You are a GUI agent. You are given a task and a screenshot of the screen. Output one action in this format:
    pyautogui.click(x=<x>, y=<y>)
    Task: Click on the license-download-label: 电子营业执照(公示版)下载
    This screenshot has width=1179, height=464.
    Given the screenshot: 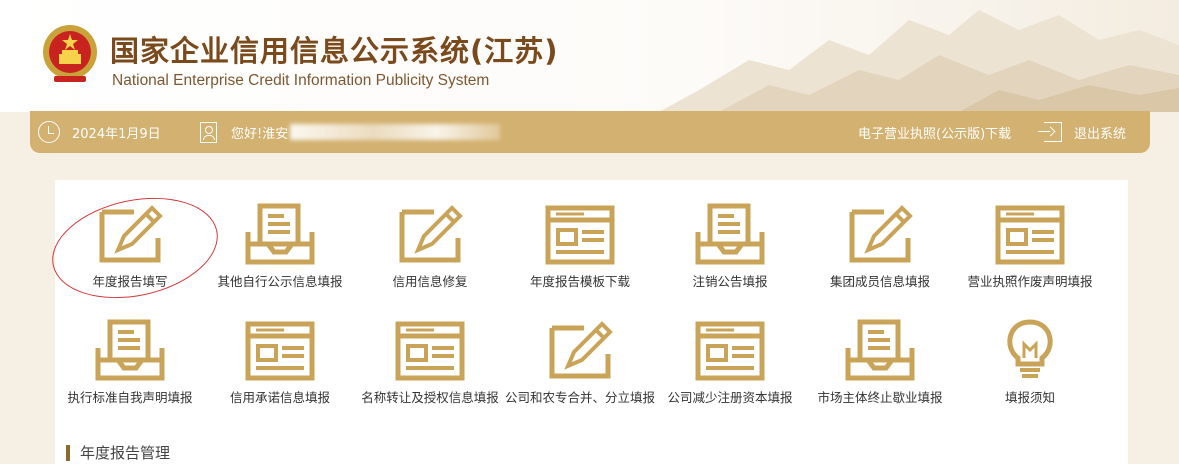 What is the action you would take?
    pyautogui.click(x=935, y=134)
    